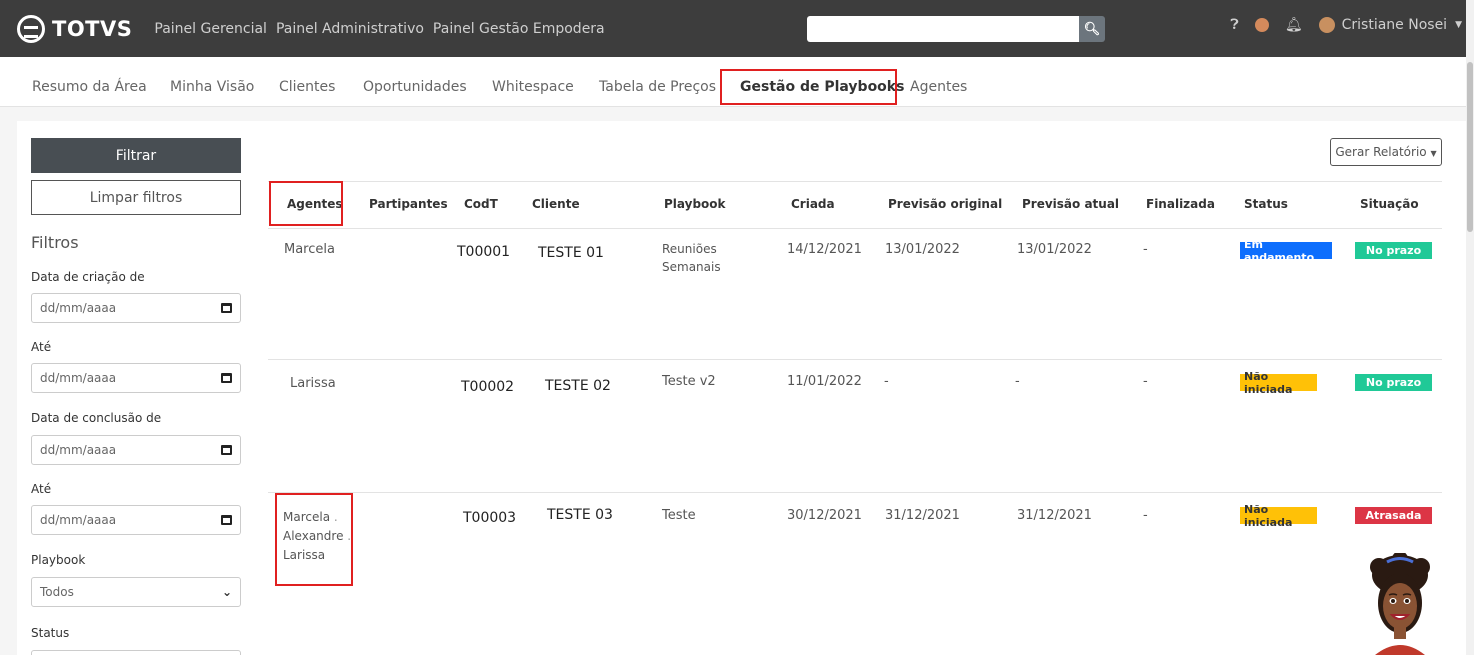  What do you see at coordinates (1266, 204) in the screenshot?
I see `column-header-status: Status` at bounding box center [1266, 204].